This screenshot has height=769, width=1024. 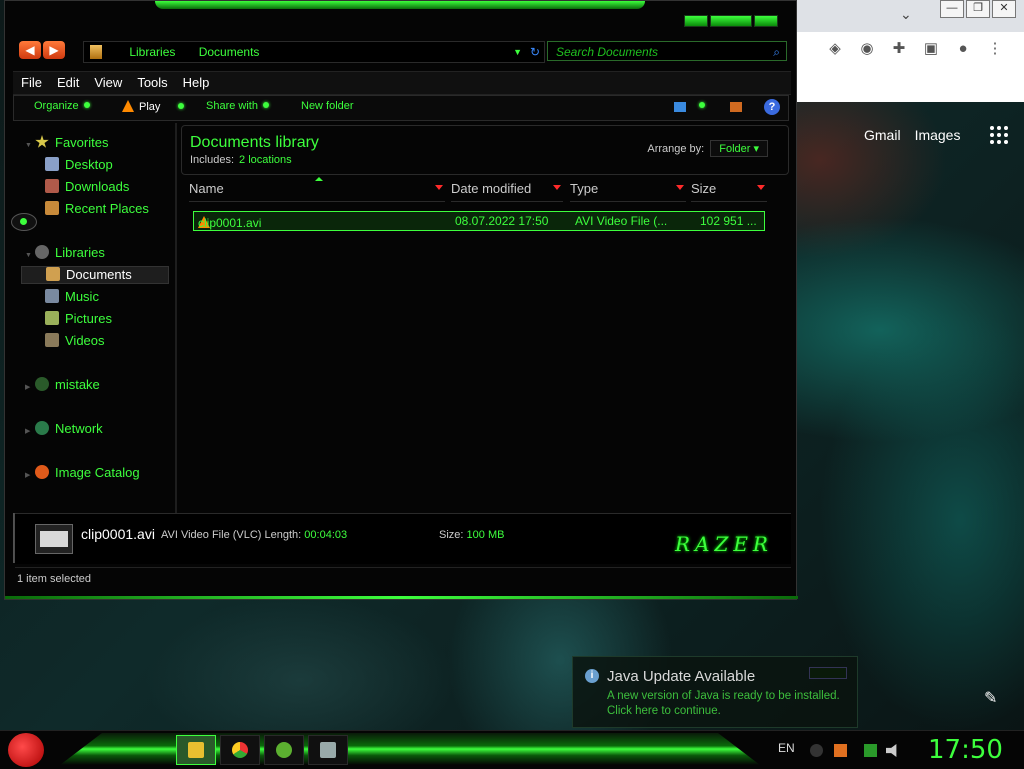 I want to click on nav-network: ▶ Network, so click(x=64, y=428).